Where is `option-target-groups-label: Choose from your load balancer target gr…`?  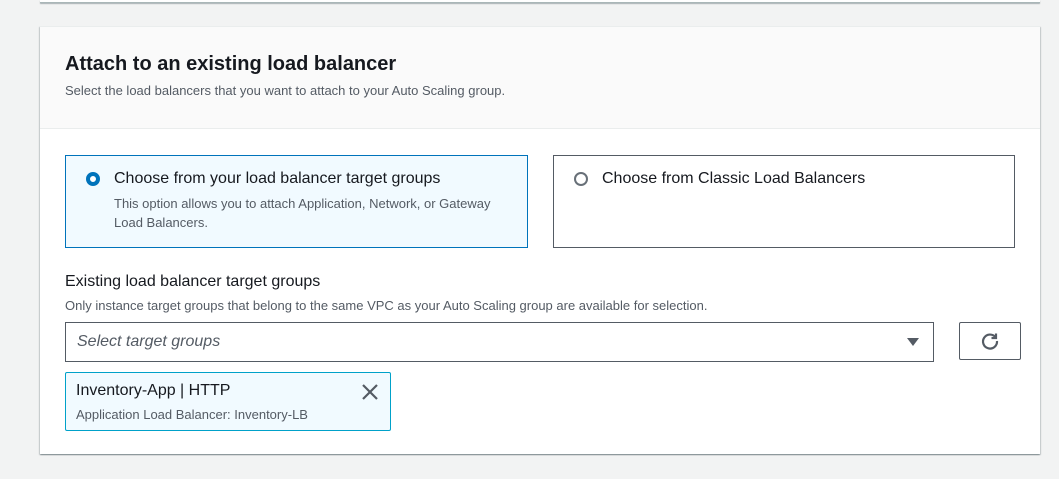 option-target-groups-label: Choose from your load balancer target gr… is located at coordinates (277, 178).